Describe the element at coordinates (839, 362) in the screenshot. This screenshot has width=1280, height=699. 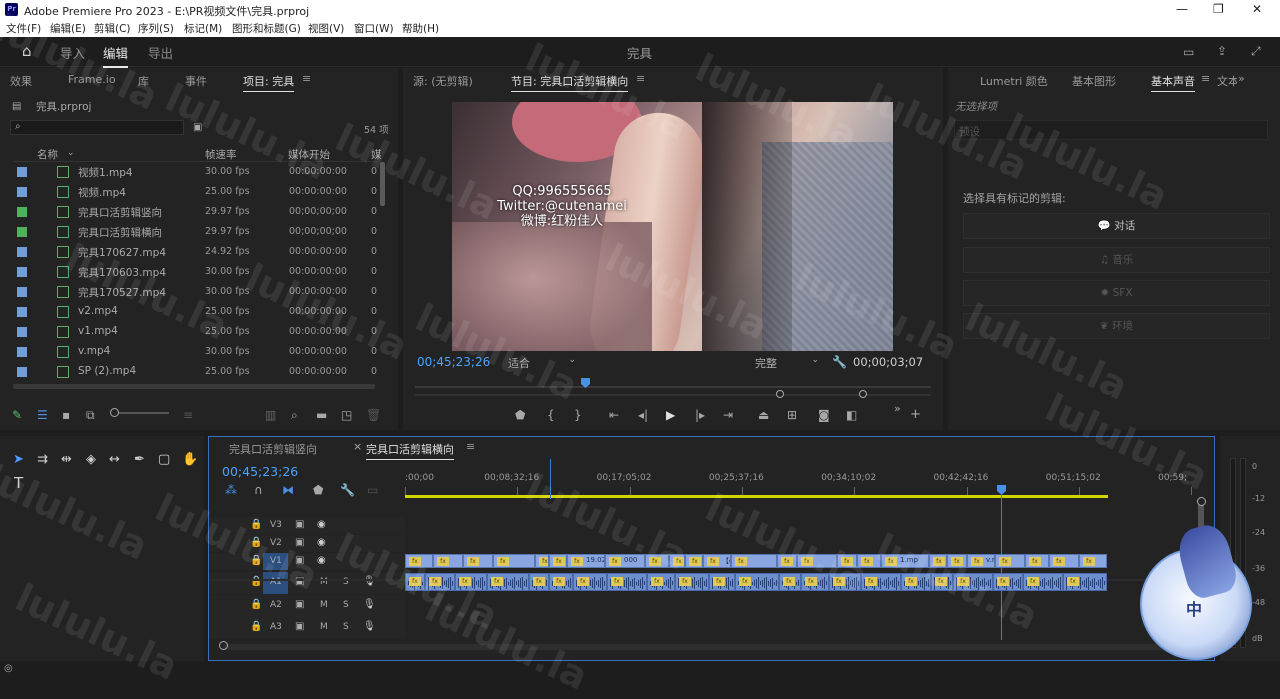
I see `wrench-icon: 🔧` at that location.